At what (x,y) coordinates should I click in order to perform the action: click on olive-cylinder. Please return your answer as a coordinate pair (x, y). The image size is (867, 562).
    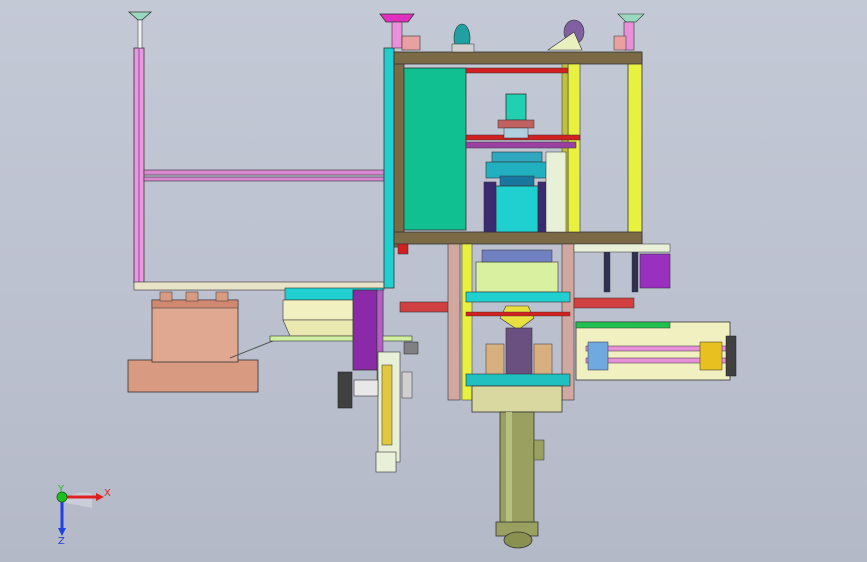
    Looking at the image, I should click on (520, 480).